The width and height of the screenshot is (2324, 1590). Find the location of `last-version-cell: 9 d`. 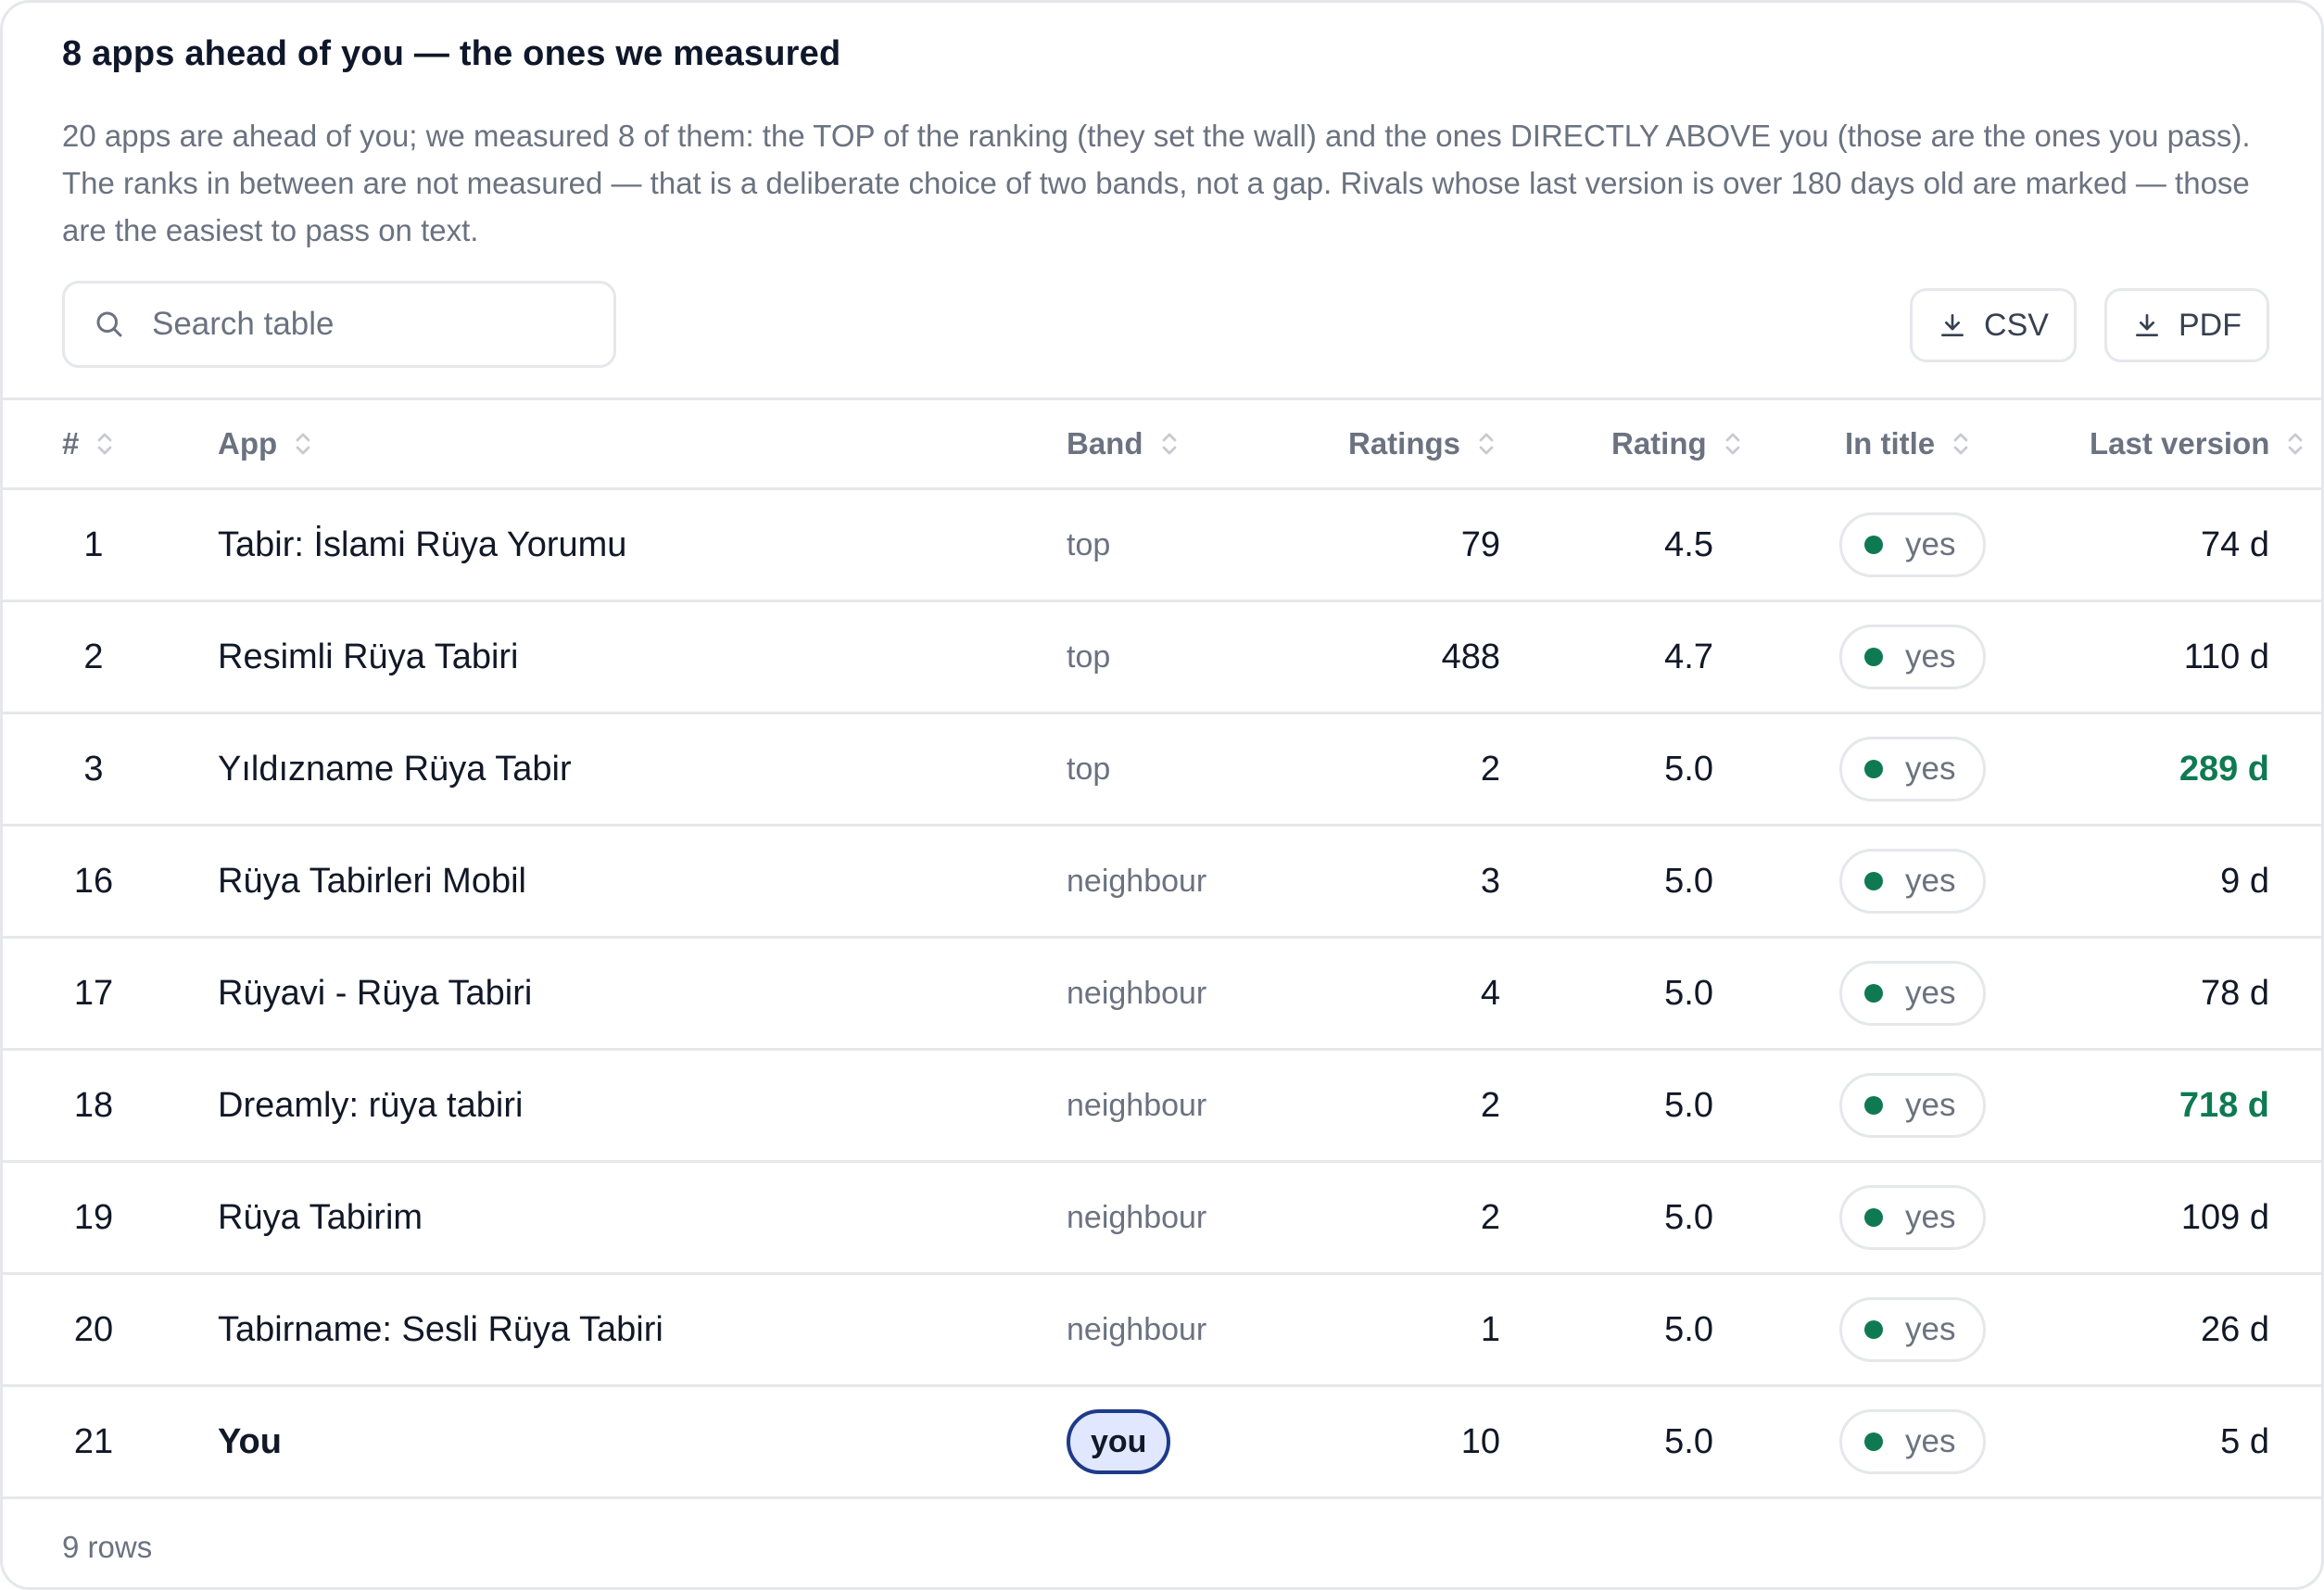

last-version-cell: 9 d is located at coordinates (2244, 881).